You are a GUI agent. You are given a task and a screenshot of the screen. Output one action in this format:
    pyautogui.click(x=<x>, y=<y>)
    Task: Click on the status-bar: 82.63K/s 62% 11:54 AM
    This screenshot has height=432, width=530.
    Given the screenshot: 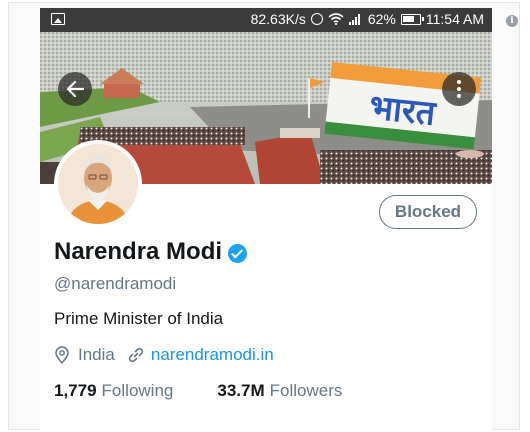 What is the action you would take?
    pyautogui.click(x=266, y=20)
    